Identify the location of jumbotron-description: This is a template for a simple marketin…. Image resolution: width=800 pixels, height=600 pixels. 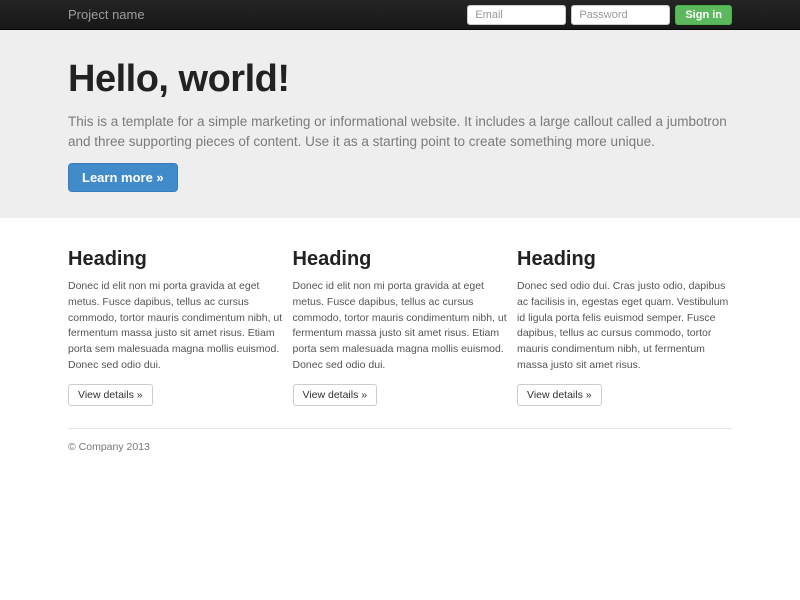
(397, 131).